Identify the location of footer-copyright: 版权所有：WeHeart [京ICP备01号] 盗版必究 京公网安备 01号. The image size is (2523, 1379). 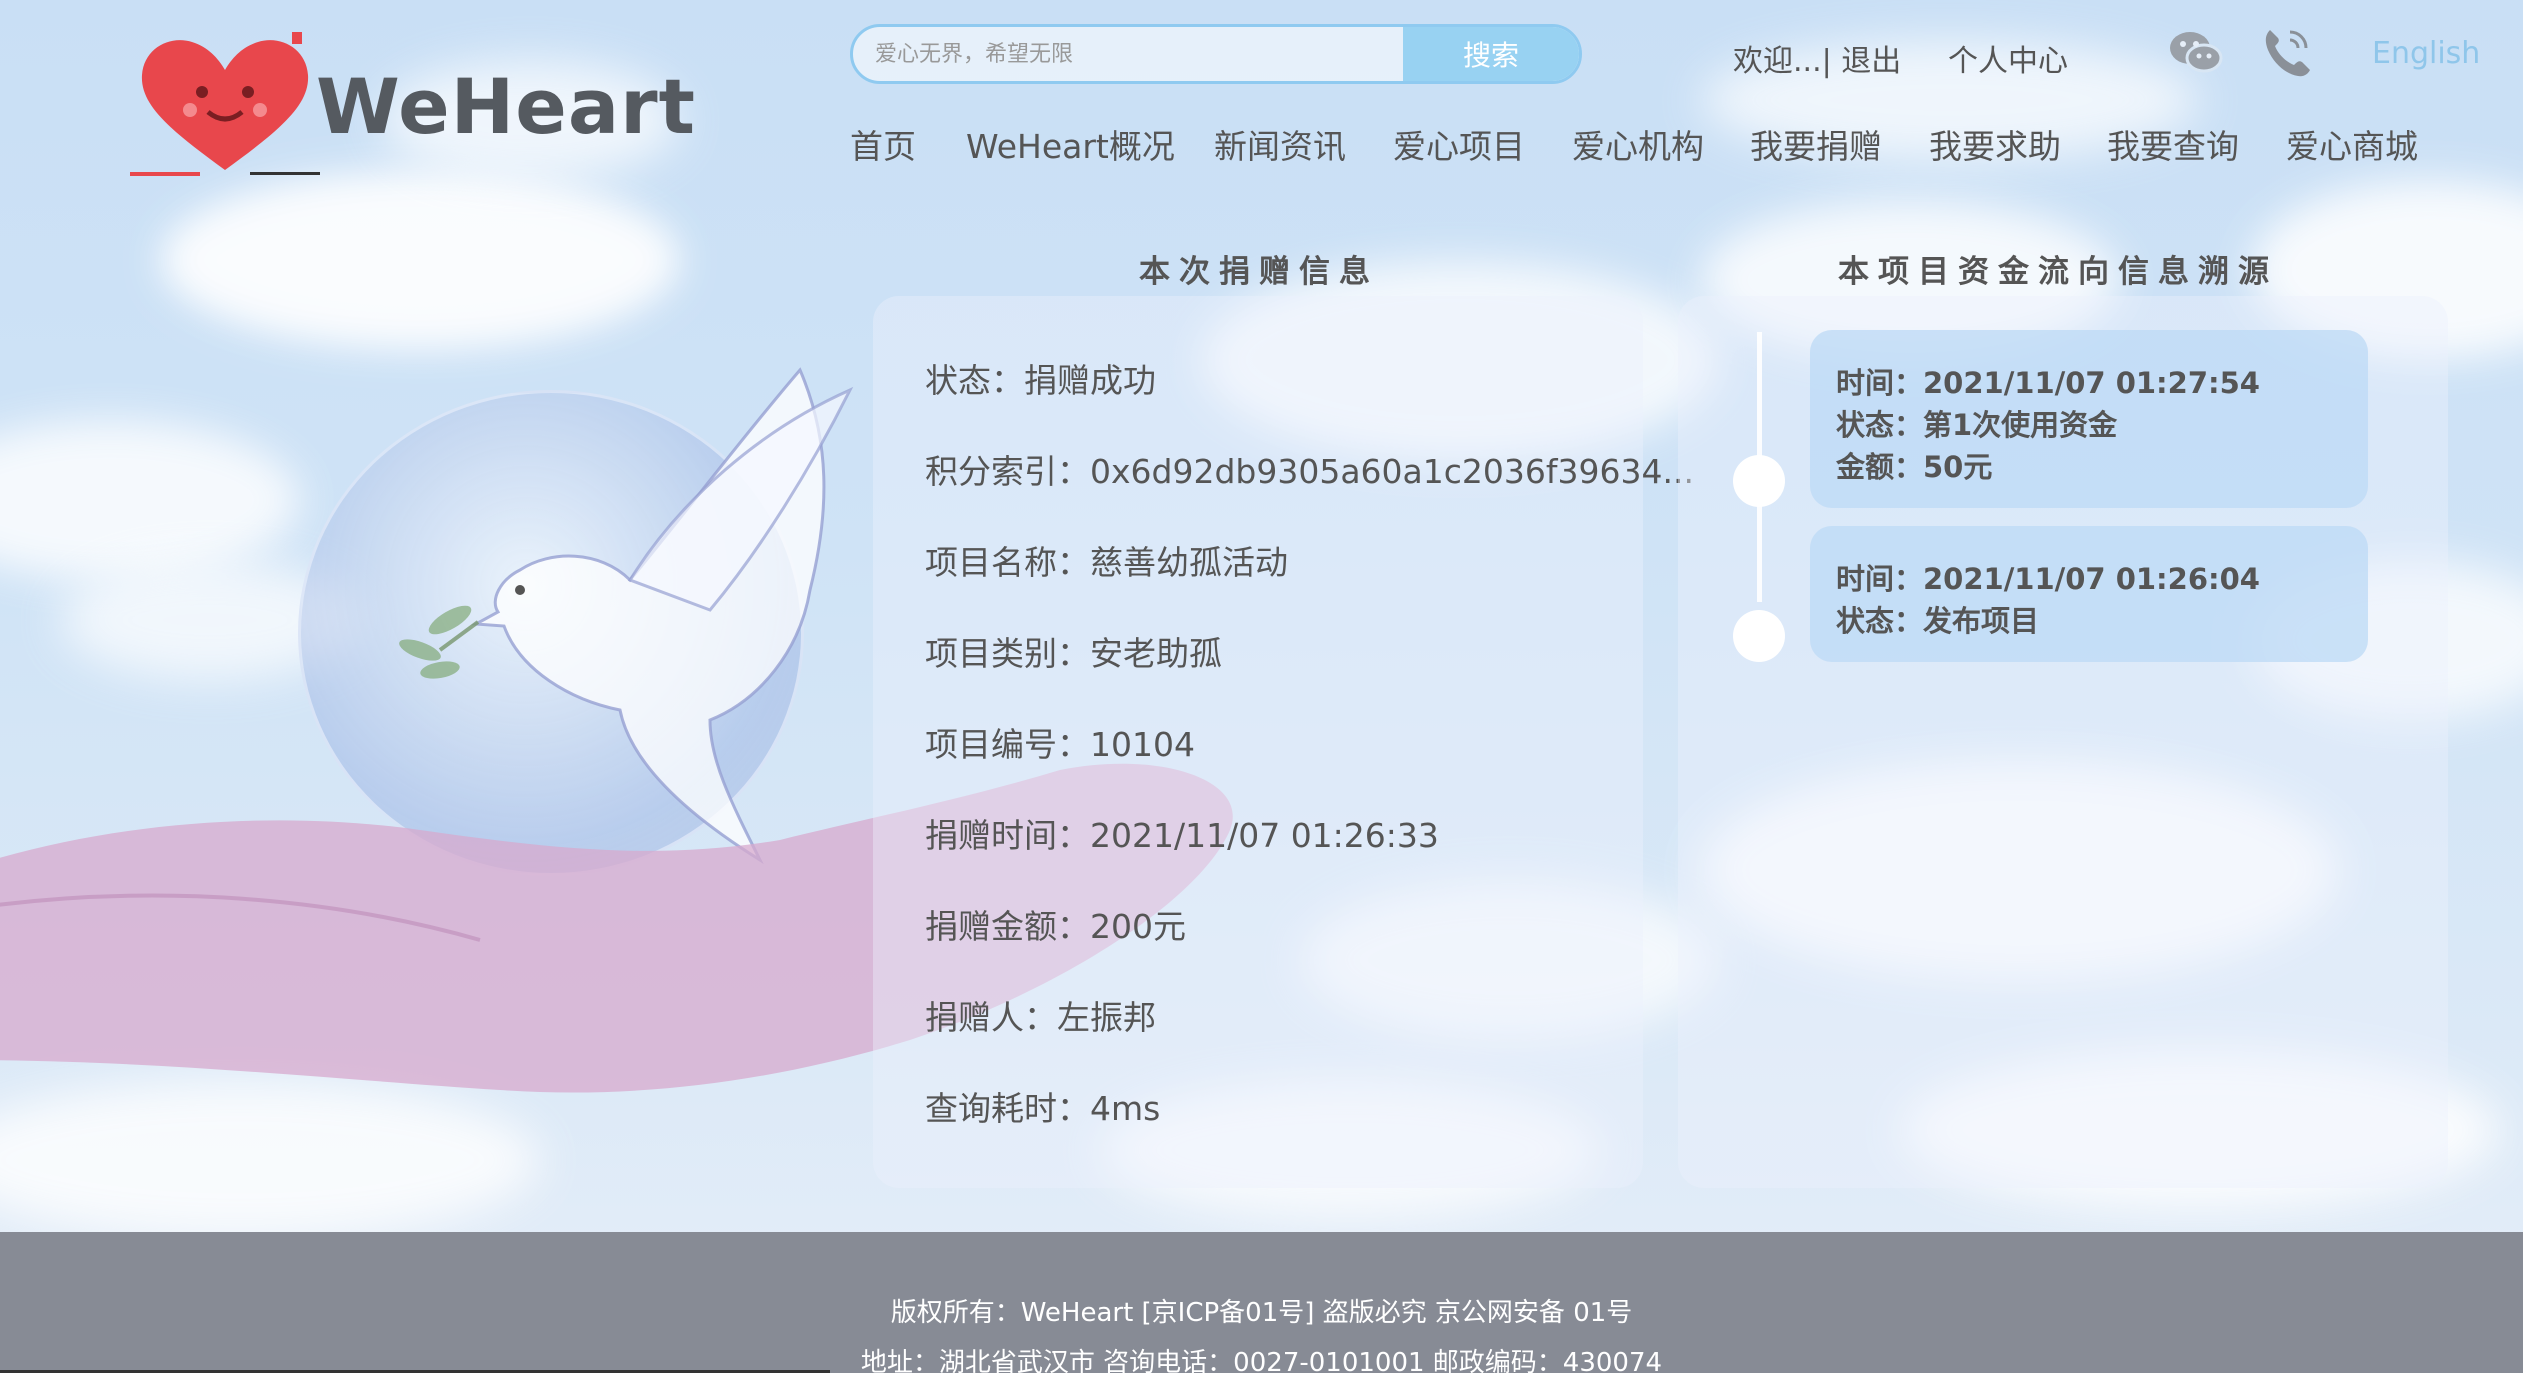
(1261, 1313).